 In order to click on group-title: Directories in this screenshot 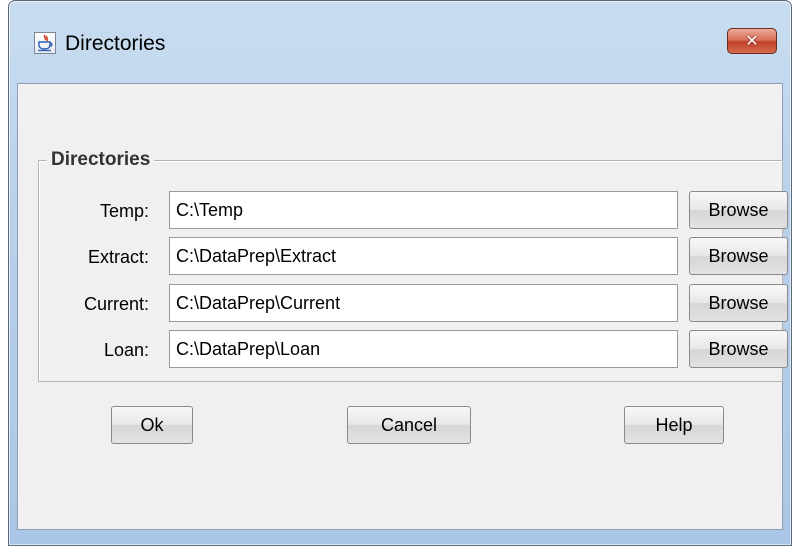, I will do `click(101, 160)`.